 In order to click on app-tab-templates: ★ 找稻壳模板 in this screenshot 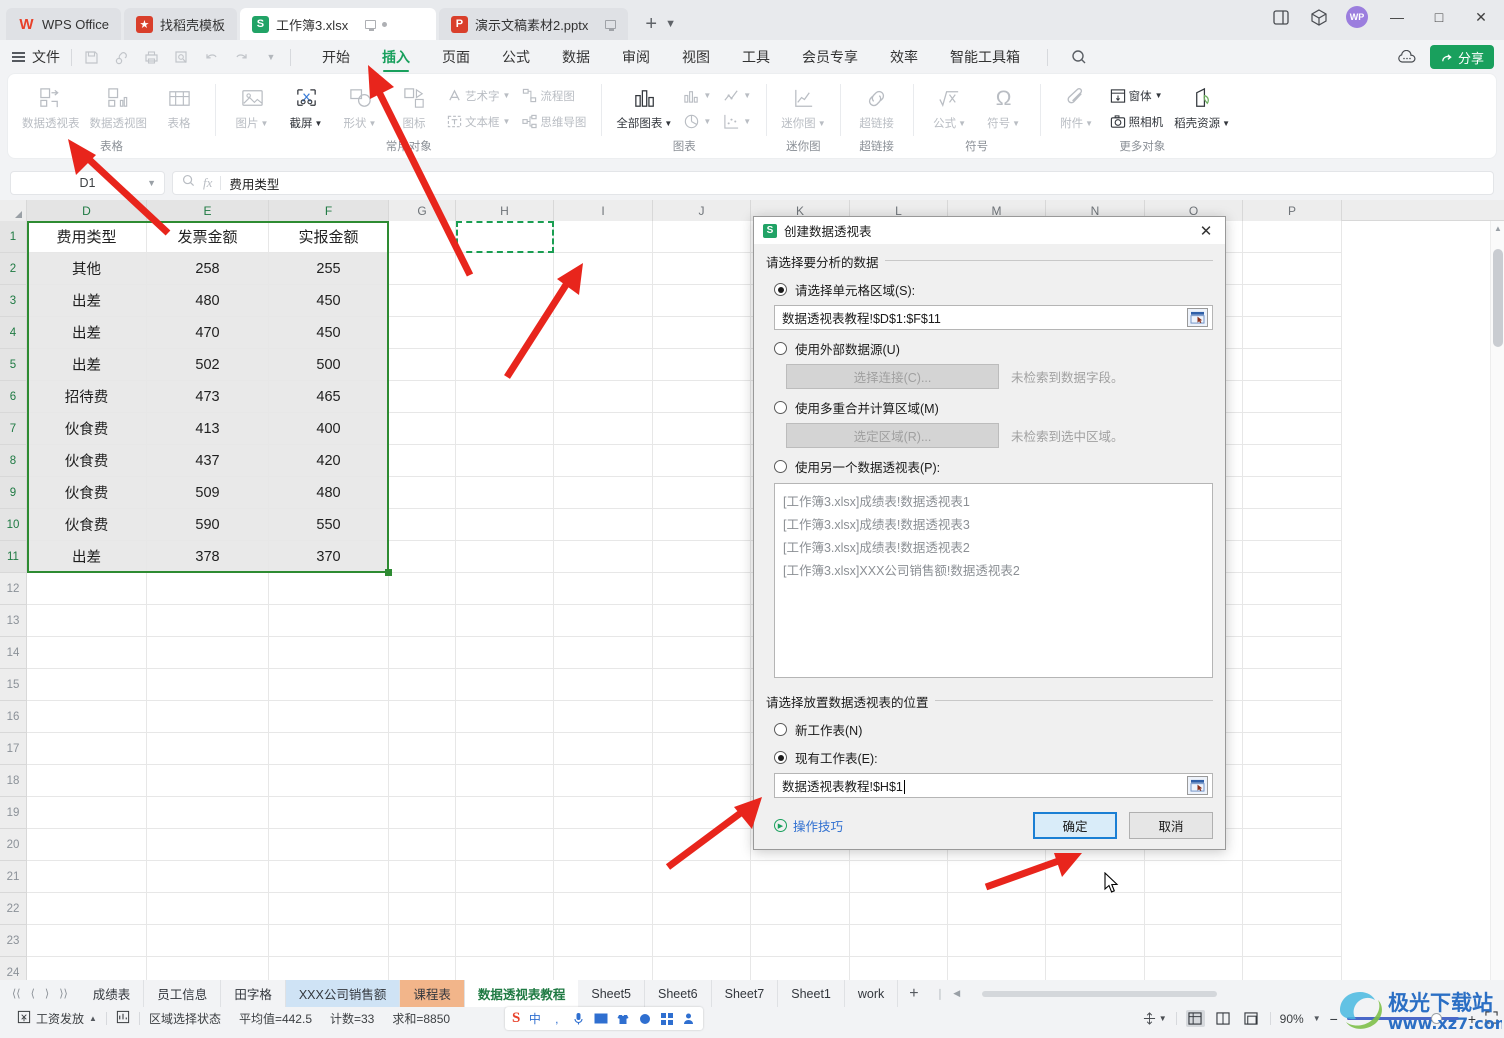, I will do `click(180, 24)`.